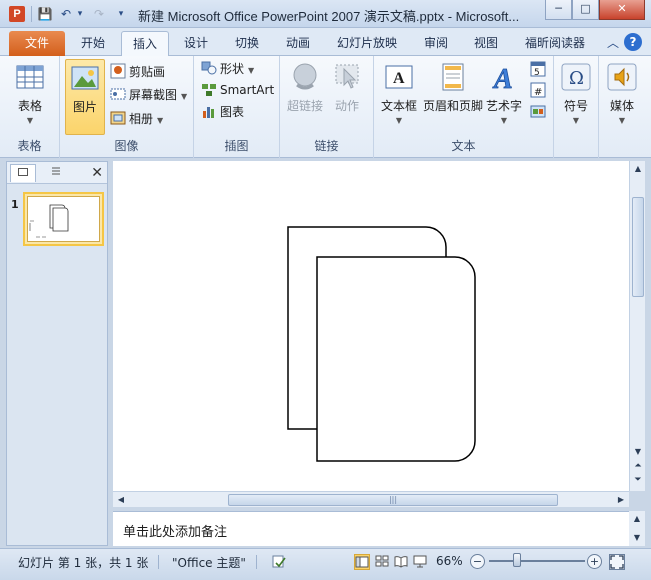 The image size is (651, 580). I want to click on object-icon, so click(538, 111).